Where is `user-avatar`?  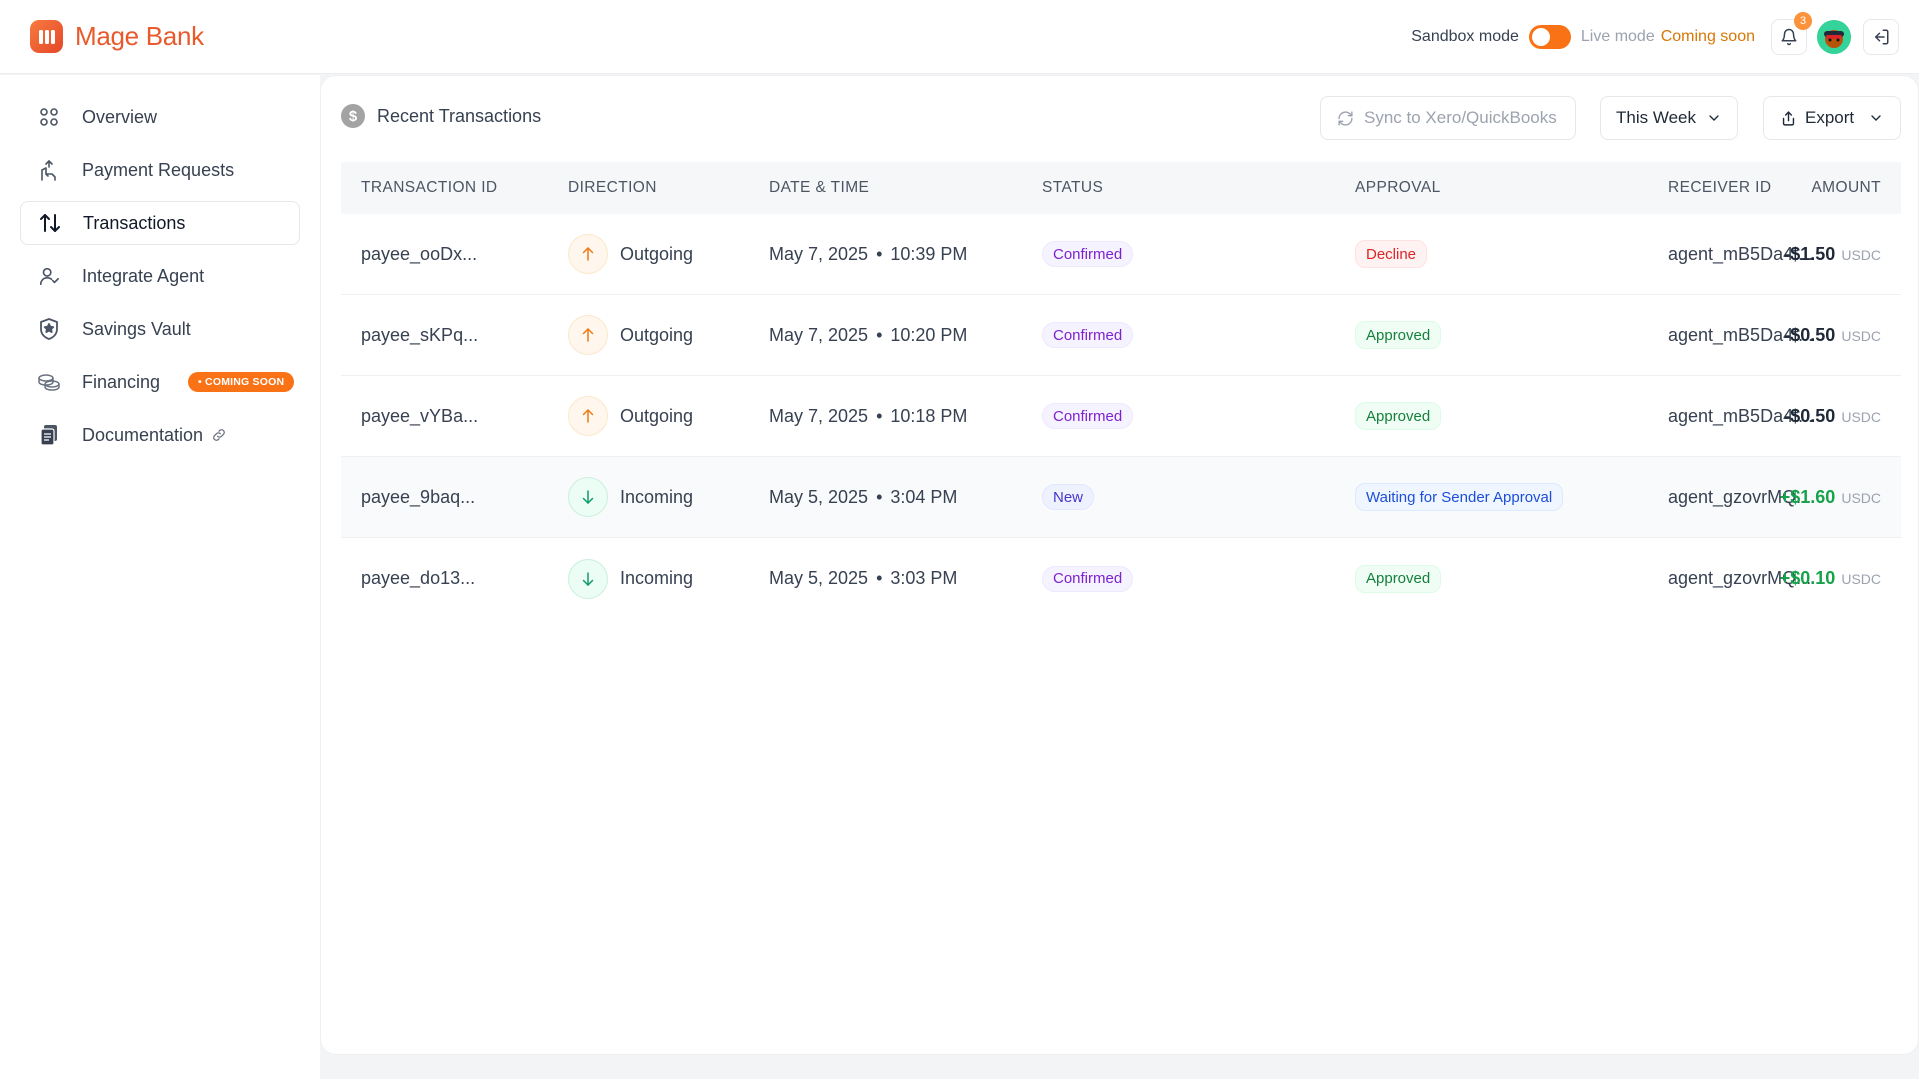
user-avatar is located at coordinates (1834, 37).